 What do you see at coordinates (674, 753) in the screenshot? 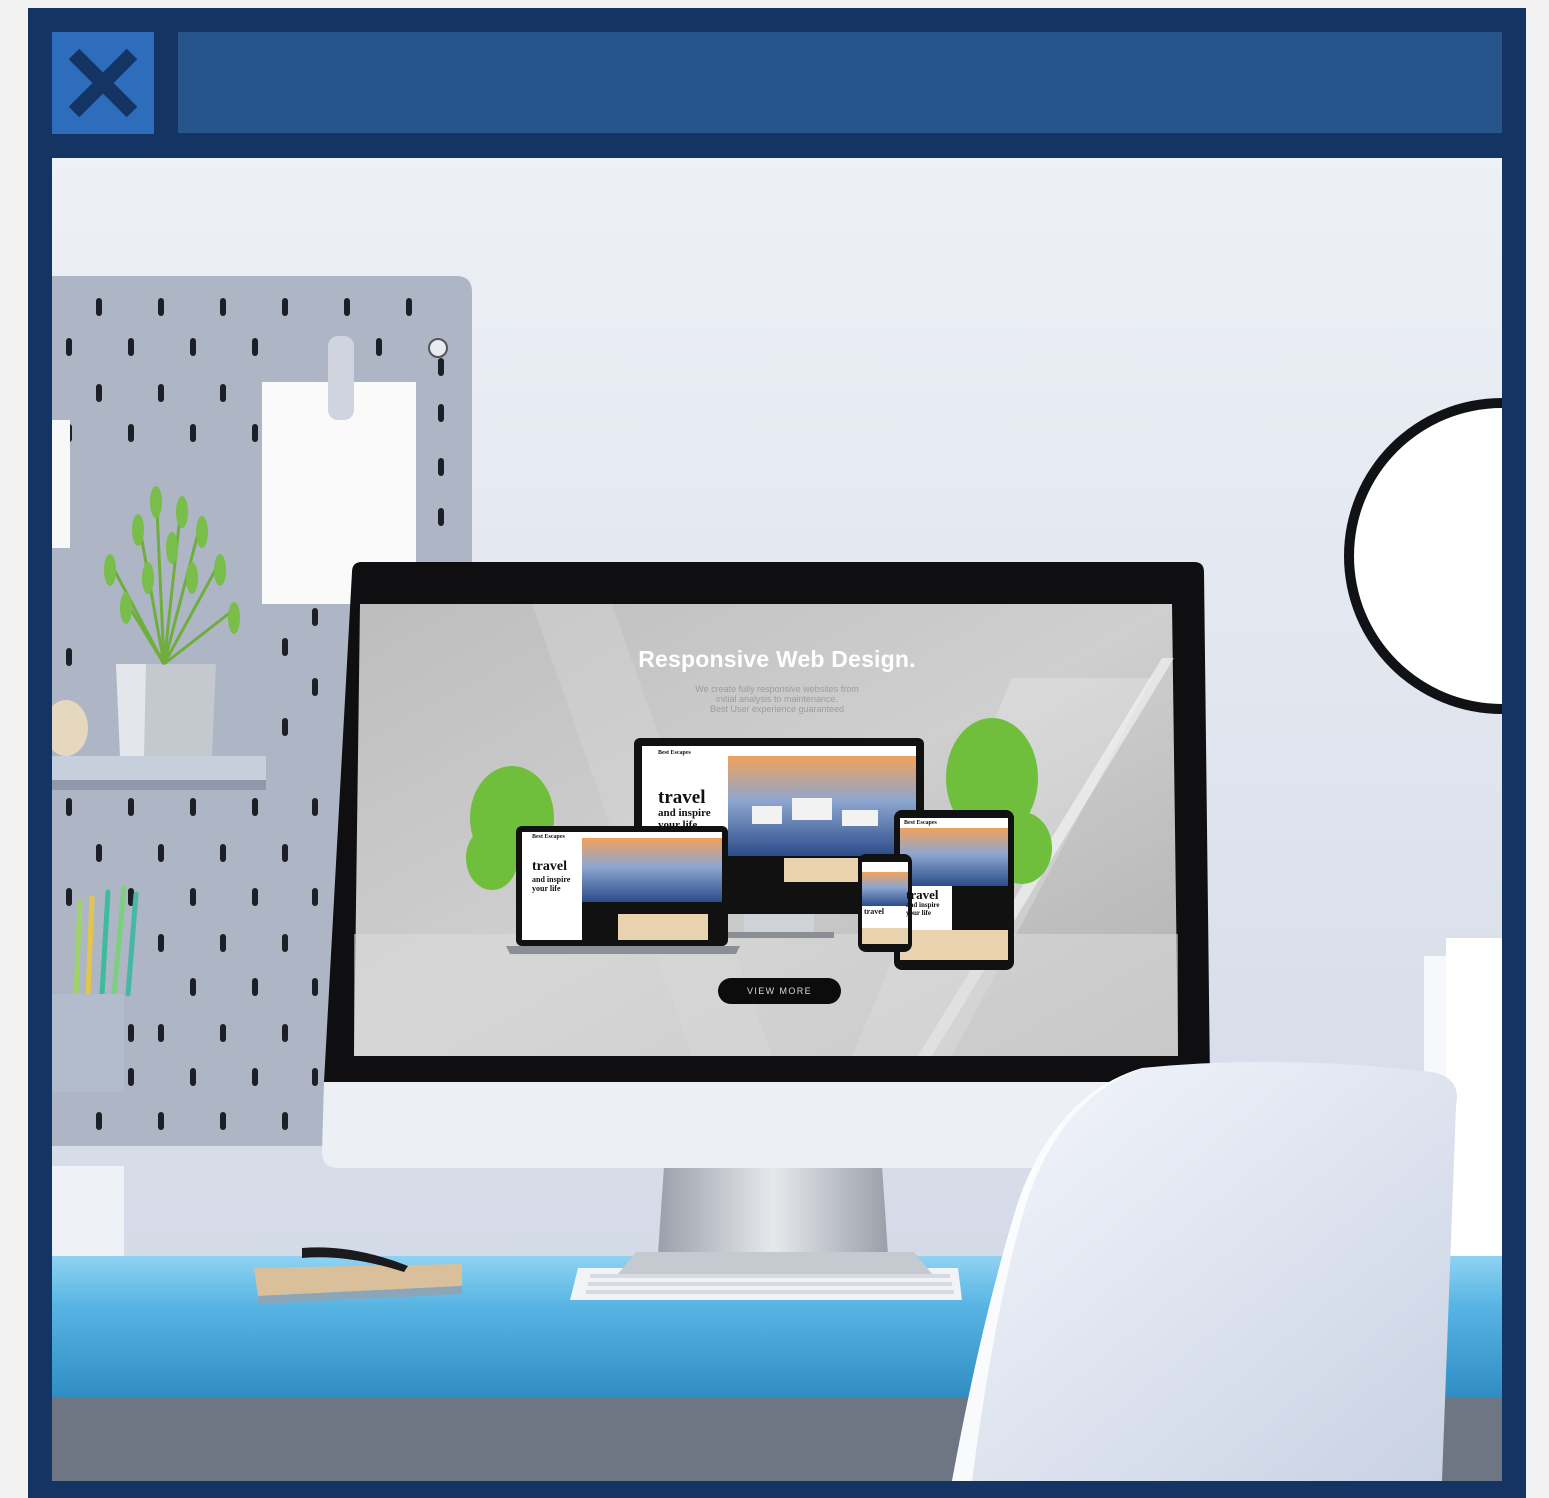
I see `desktop-brand: Best Escapes` at bounding box center [674, 753].